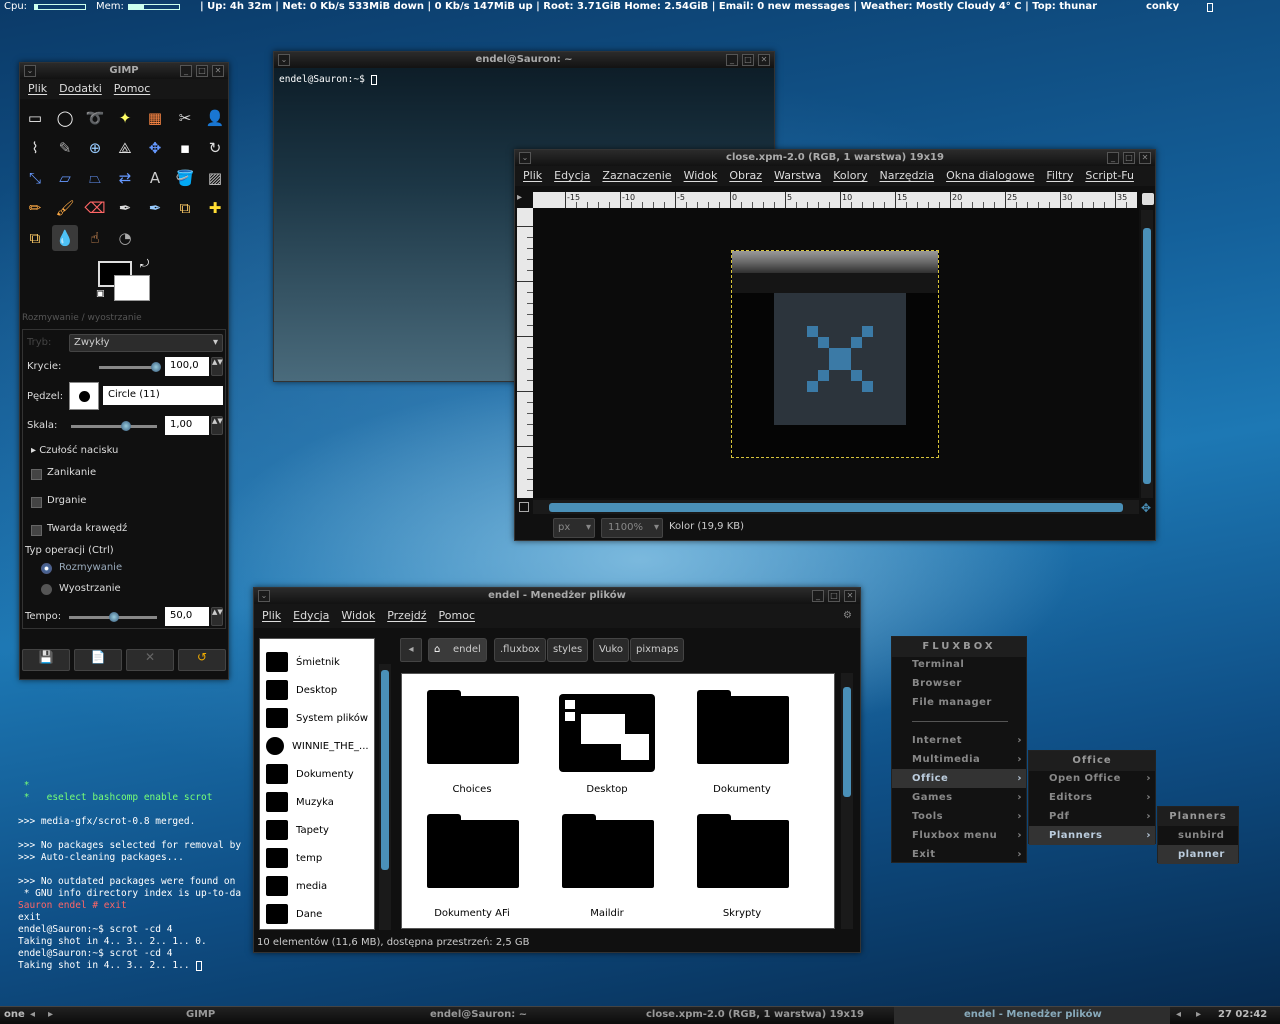 The height and width of the screenshot is (1024, 1280). What do you see at coordinates (155, 118) in the screenshot?
I see `color-select-icon: ▦` at bounding box center [155, 118].